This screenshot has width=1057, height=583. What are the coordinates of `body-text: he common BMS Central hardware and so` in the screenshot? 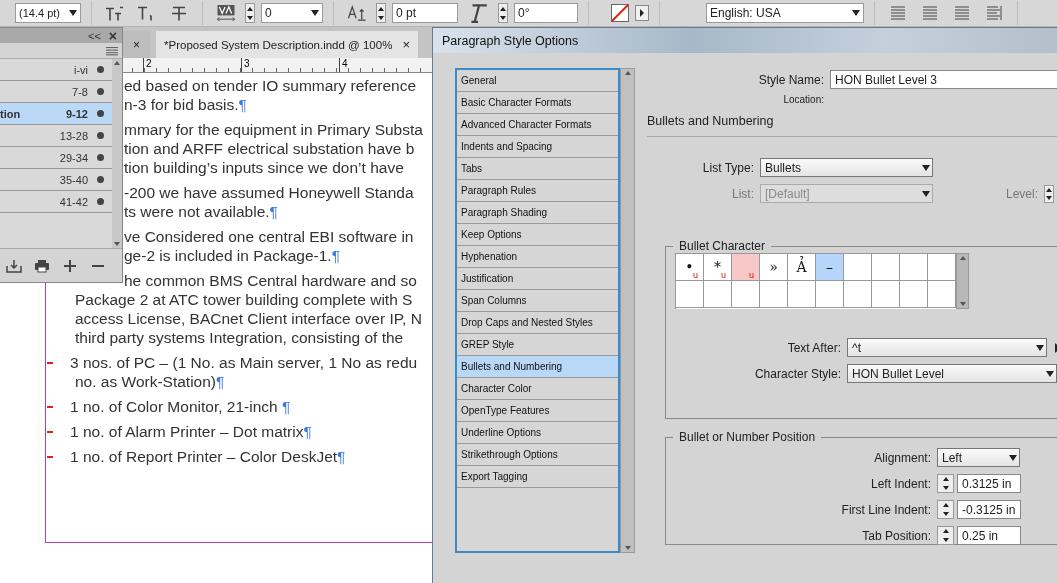 It's located at (270, 280).